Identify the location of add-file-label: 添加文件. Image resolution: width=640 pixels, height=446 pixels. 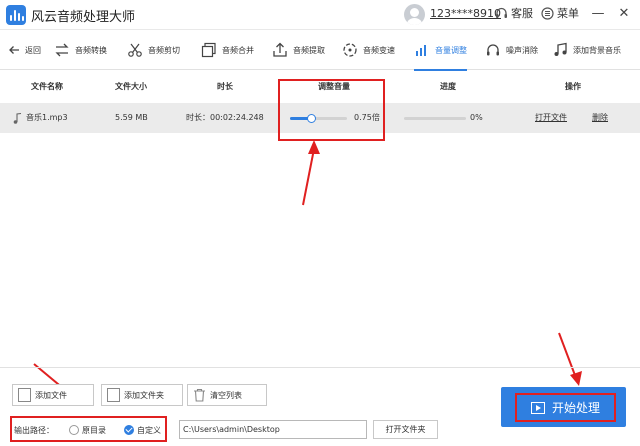
(51, 395).